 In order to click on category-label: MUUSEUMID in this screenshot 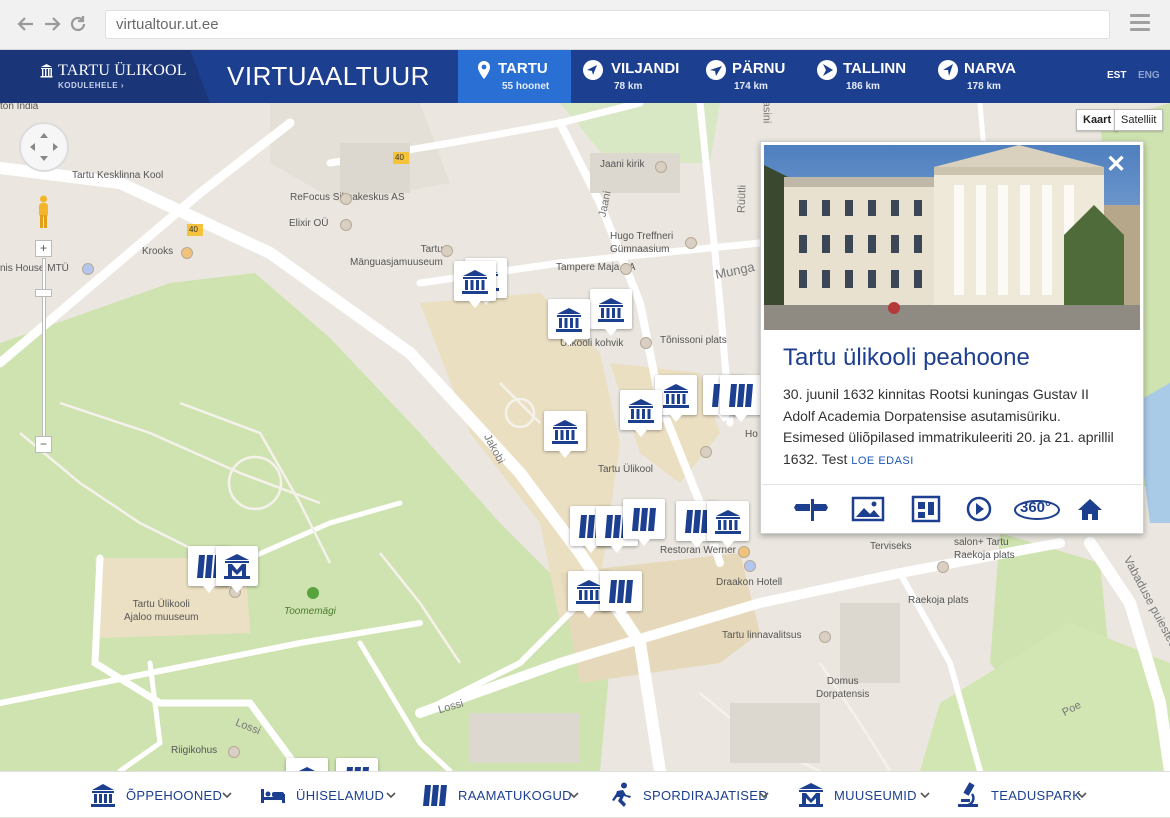, I will do `click(875, 795)`.